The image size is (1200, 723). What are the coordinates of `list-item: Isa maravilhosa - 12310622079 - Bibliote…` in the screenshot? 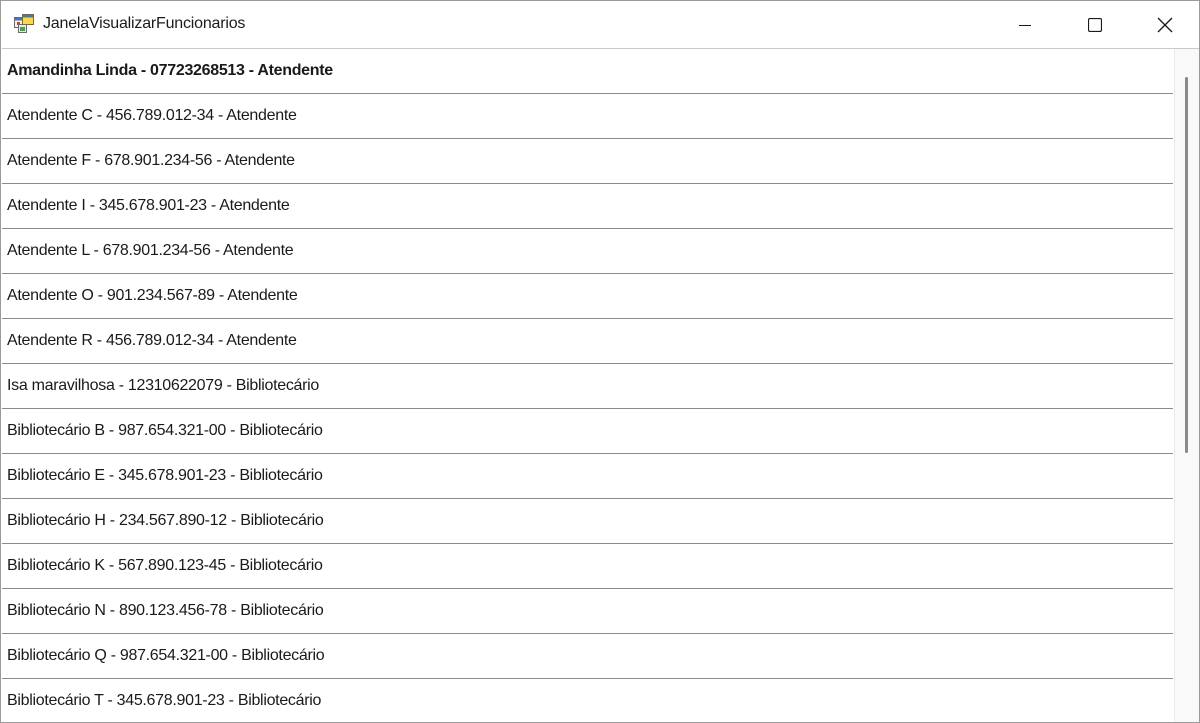 It's located at (587, 386).